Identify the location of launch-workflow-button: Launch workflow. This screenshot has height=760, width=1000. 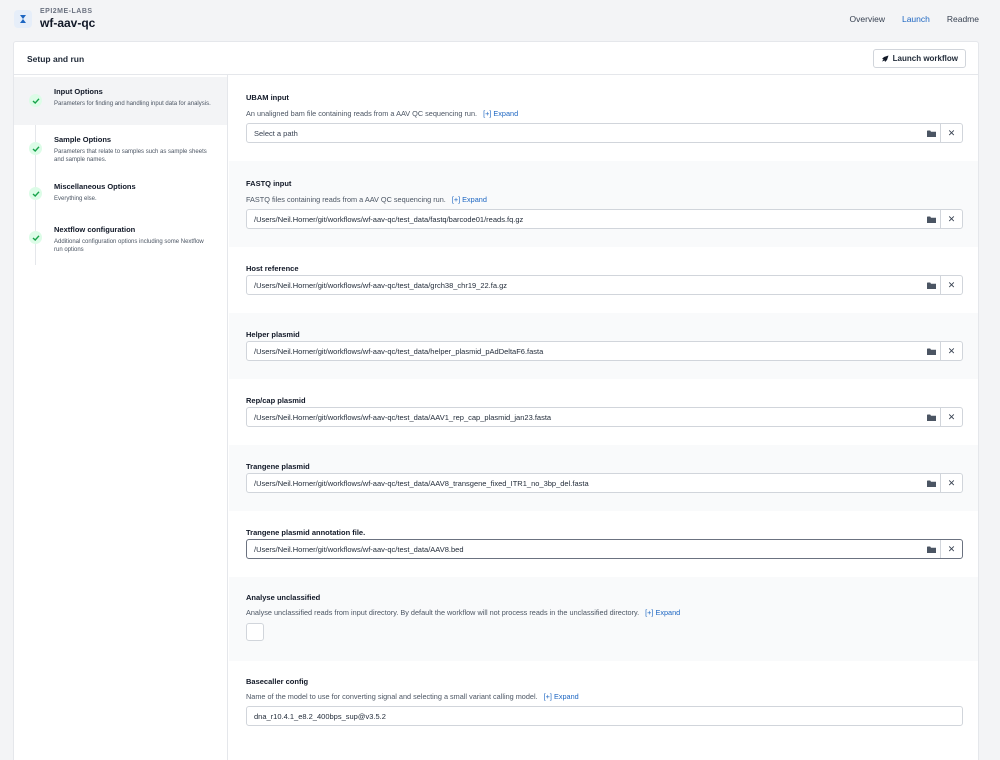
(919, 58).